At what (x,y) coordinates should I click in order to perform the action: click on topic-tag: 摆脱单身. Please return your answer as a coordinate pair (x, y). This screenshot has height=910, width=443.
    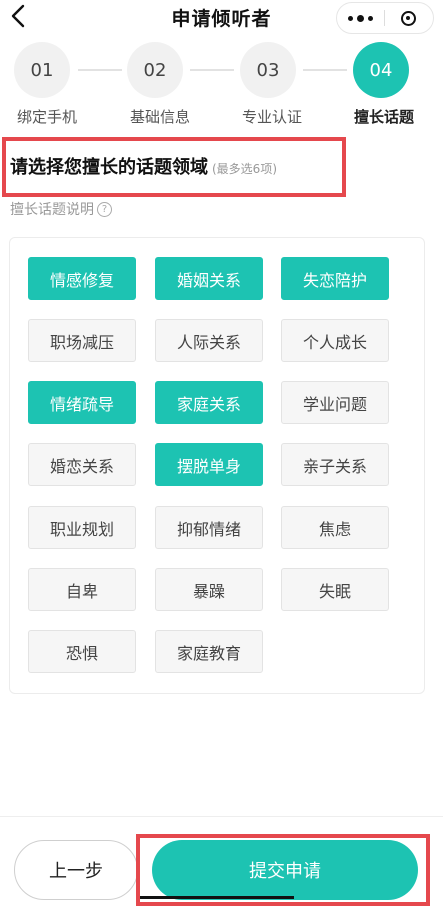
    Looking at the image, I should click on (209, 464).